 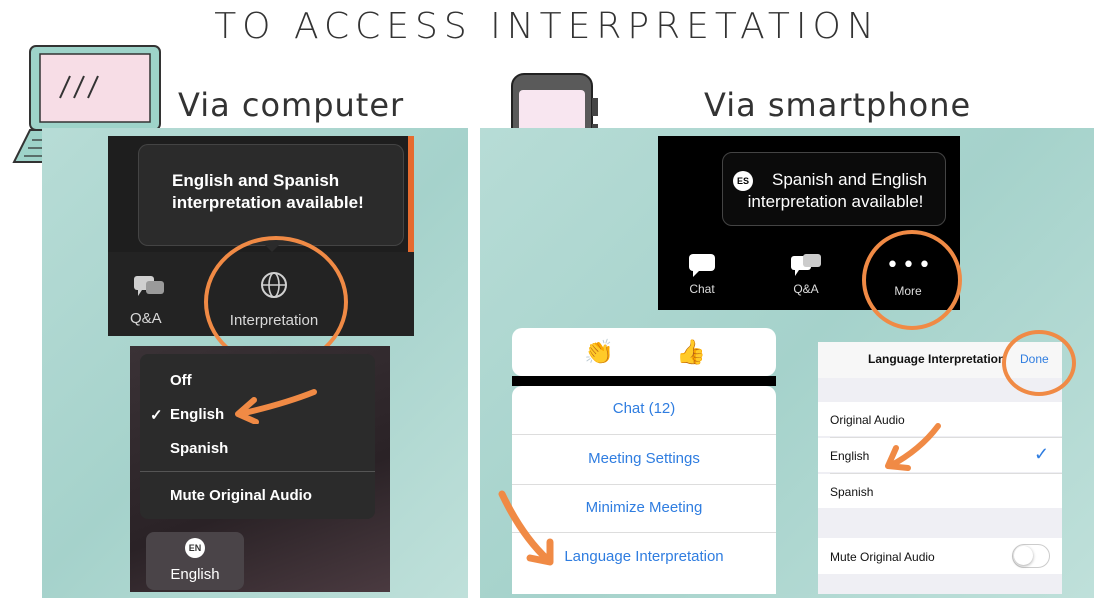 I want to click on thumbs-up-reaction: 👍, so click(x=691, y=352).